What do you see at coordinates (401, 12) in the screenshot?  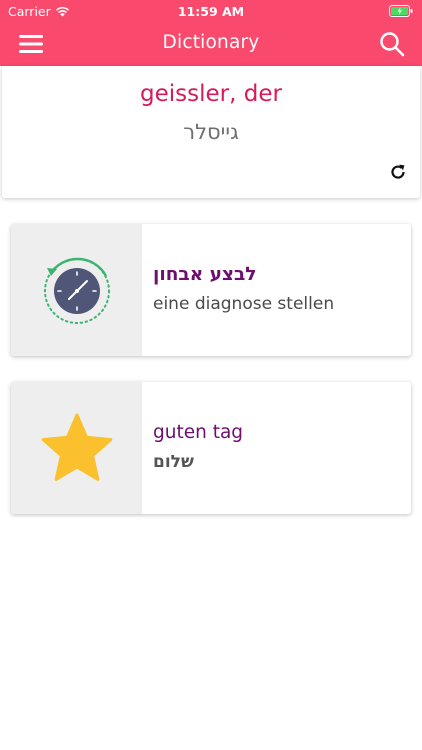 I see `battery-icon` at bounding box center [401, 12].